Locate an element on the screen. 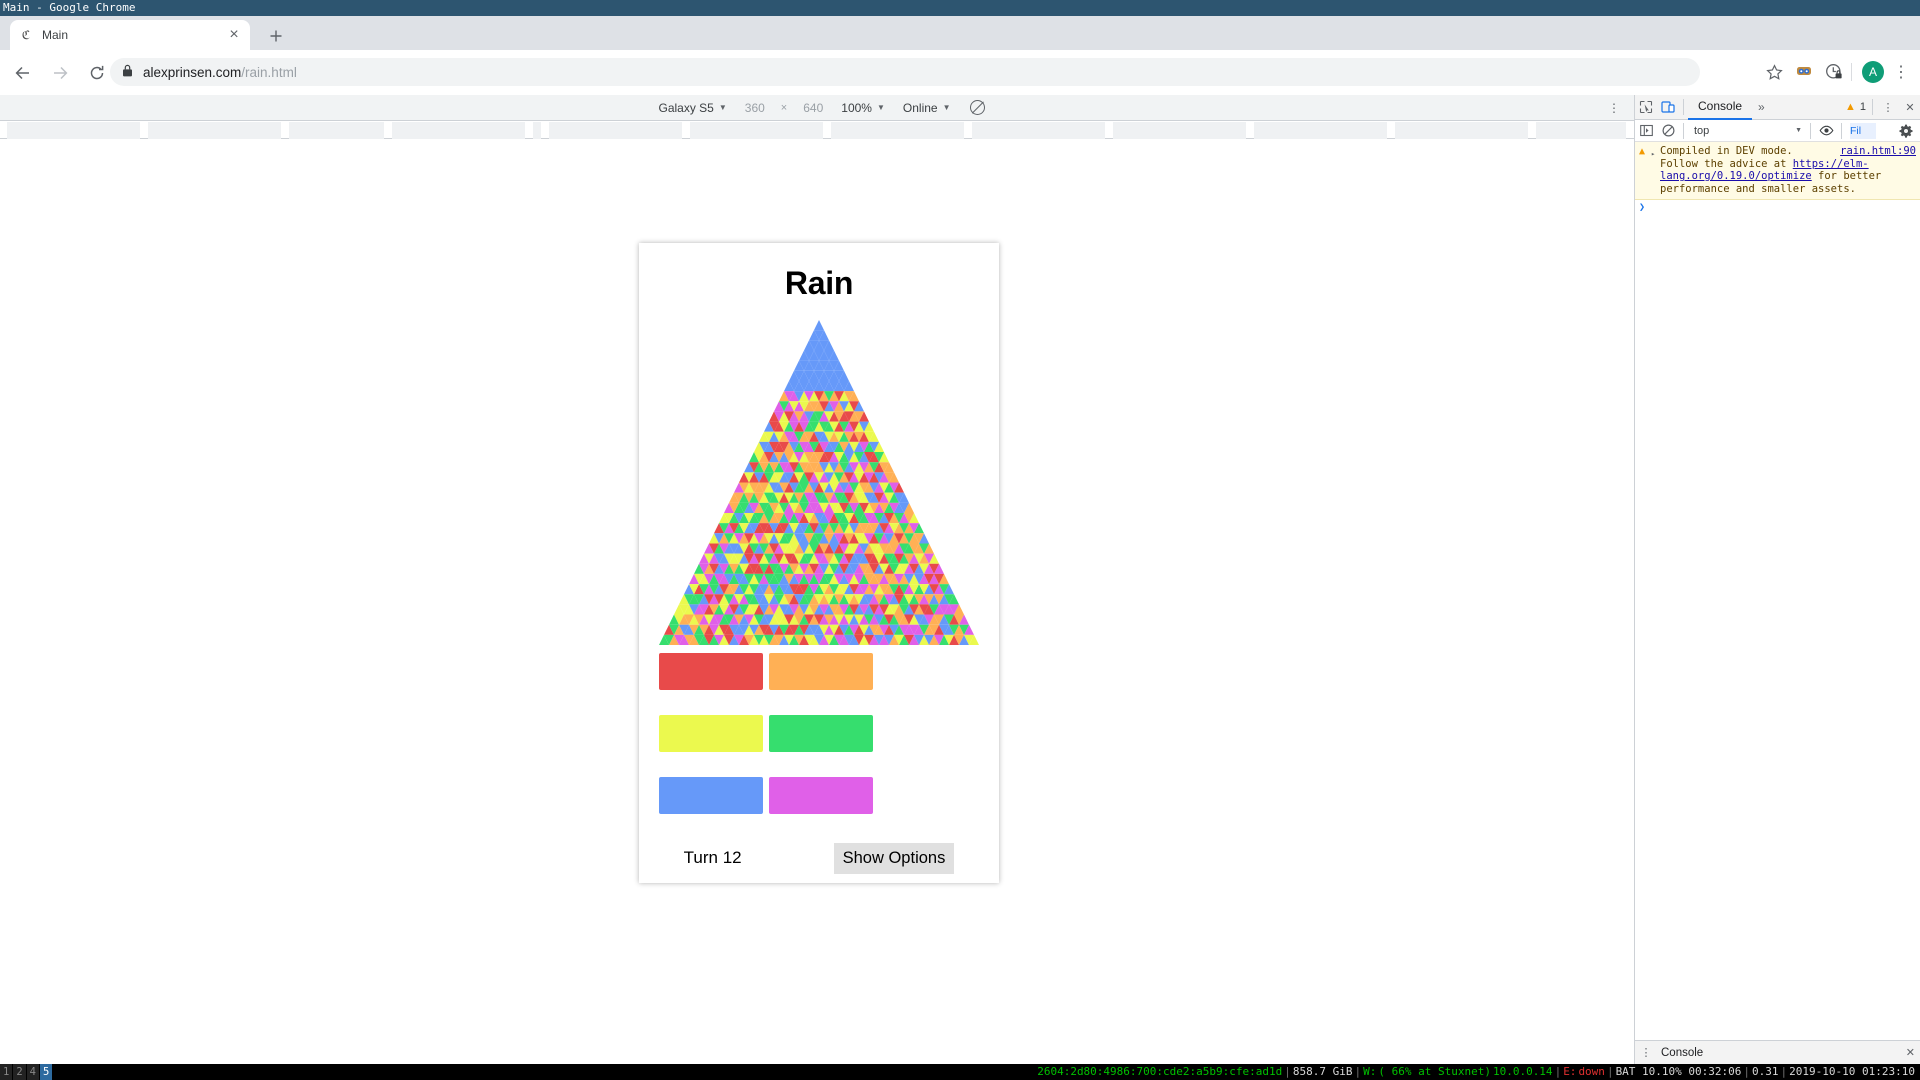  tab-console: Console is located at coordinates (1720, 107).